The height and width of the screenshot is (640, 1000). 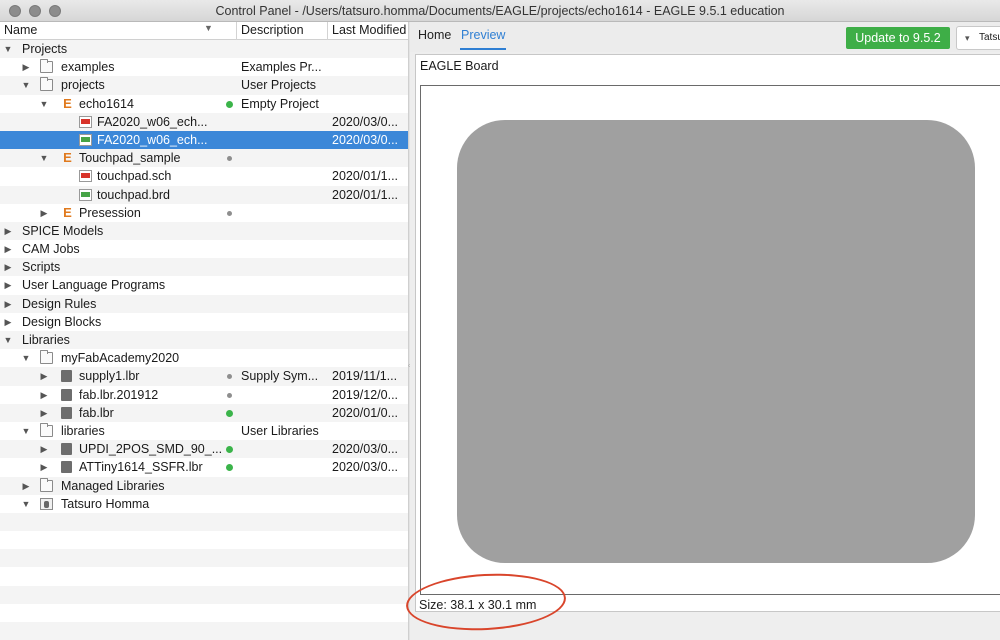 I want to click on tree-row-label: myFabAcademy2020, so click(x=120, y=358).